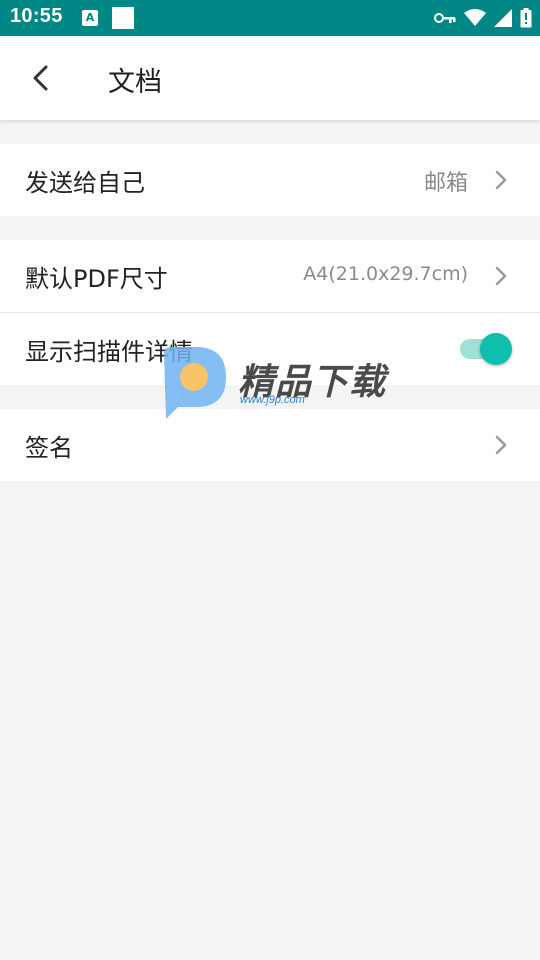 The height and width of the screenshot is (960, 540). Describe the element at coordinates (270, 180) in the screenshot. I see `send-to-self-row: 发送给自己 邮箱` at that location.